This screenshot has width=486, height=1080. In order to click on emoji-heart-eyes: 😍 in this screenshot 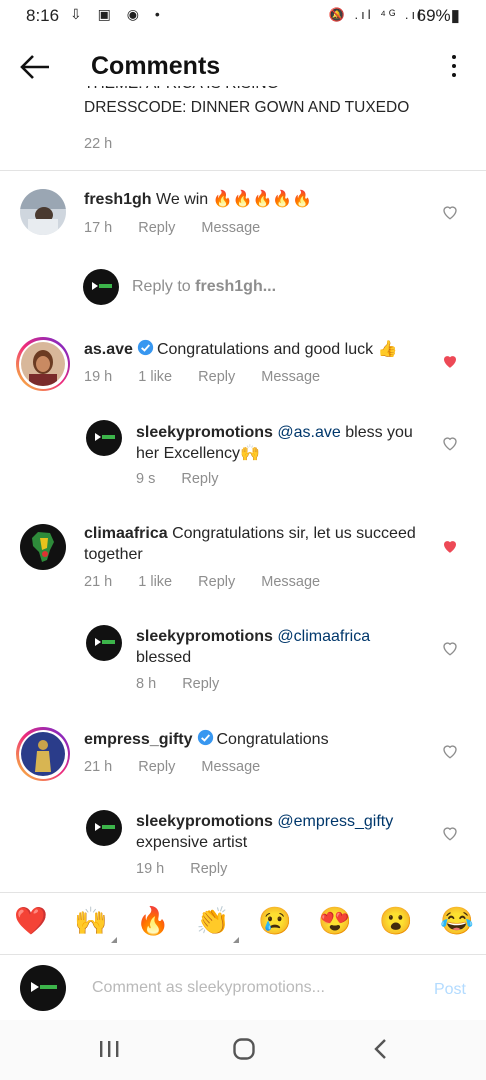, I will do `click(335, 921)`.